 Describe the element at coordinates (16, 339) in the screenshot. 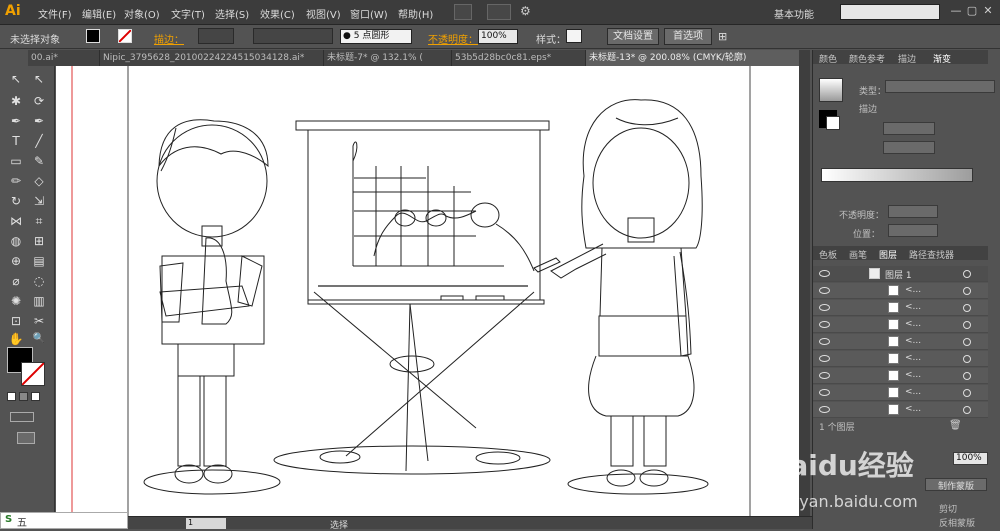

I see `hand-icon: ✋` at that location.